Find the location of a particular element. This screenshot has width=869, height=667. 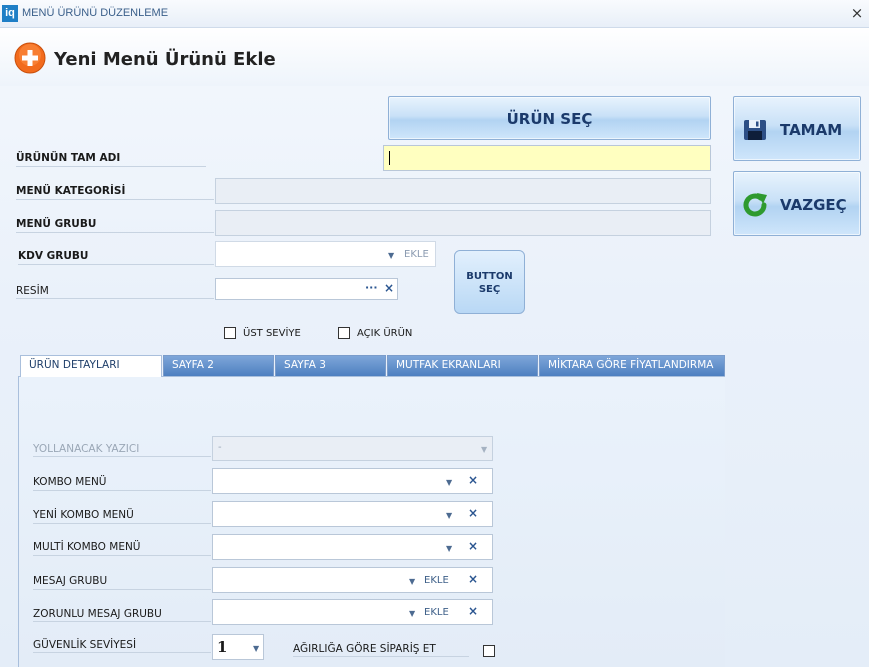

ok-button: TAMAM is located at coordinates (797, 128).